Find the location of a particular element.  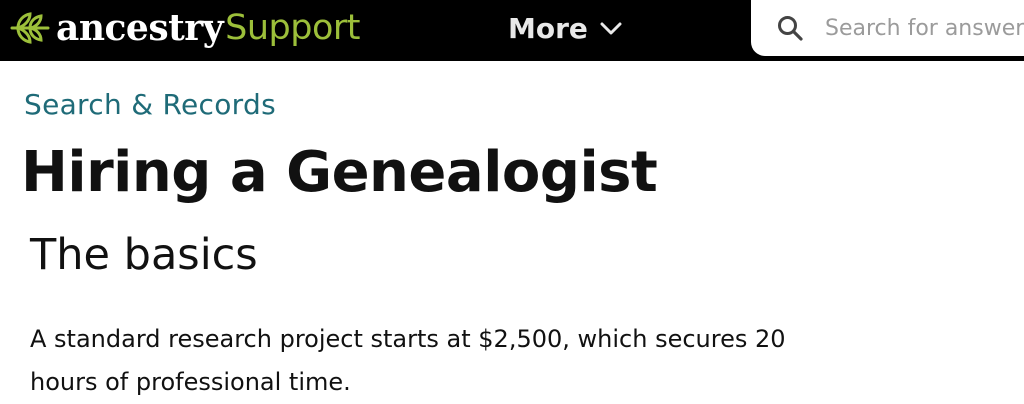

brand-sub-name: Support is located at coordinates (292, 27).